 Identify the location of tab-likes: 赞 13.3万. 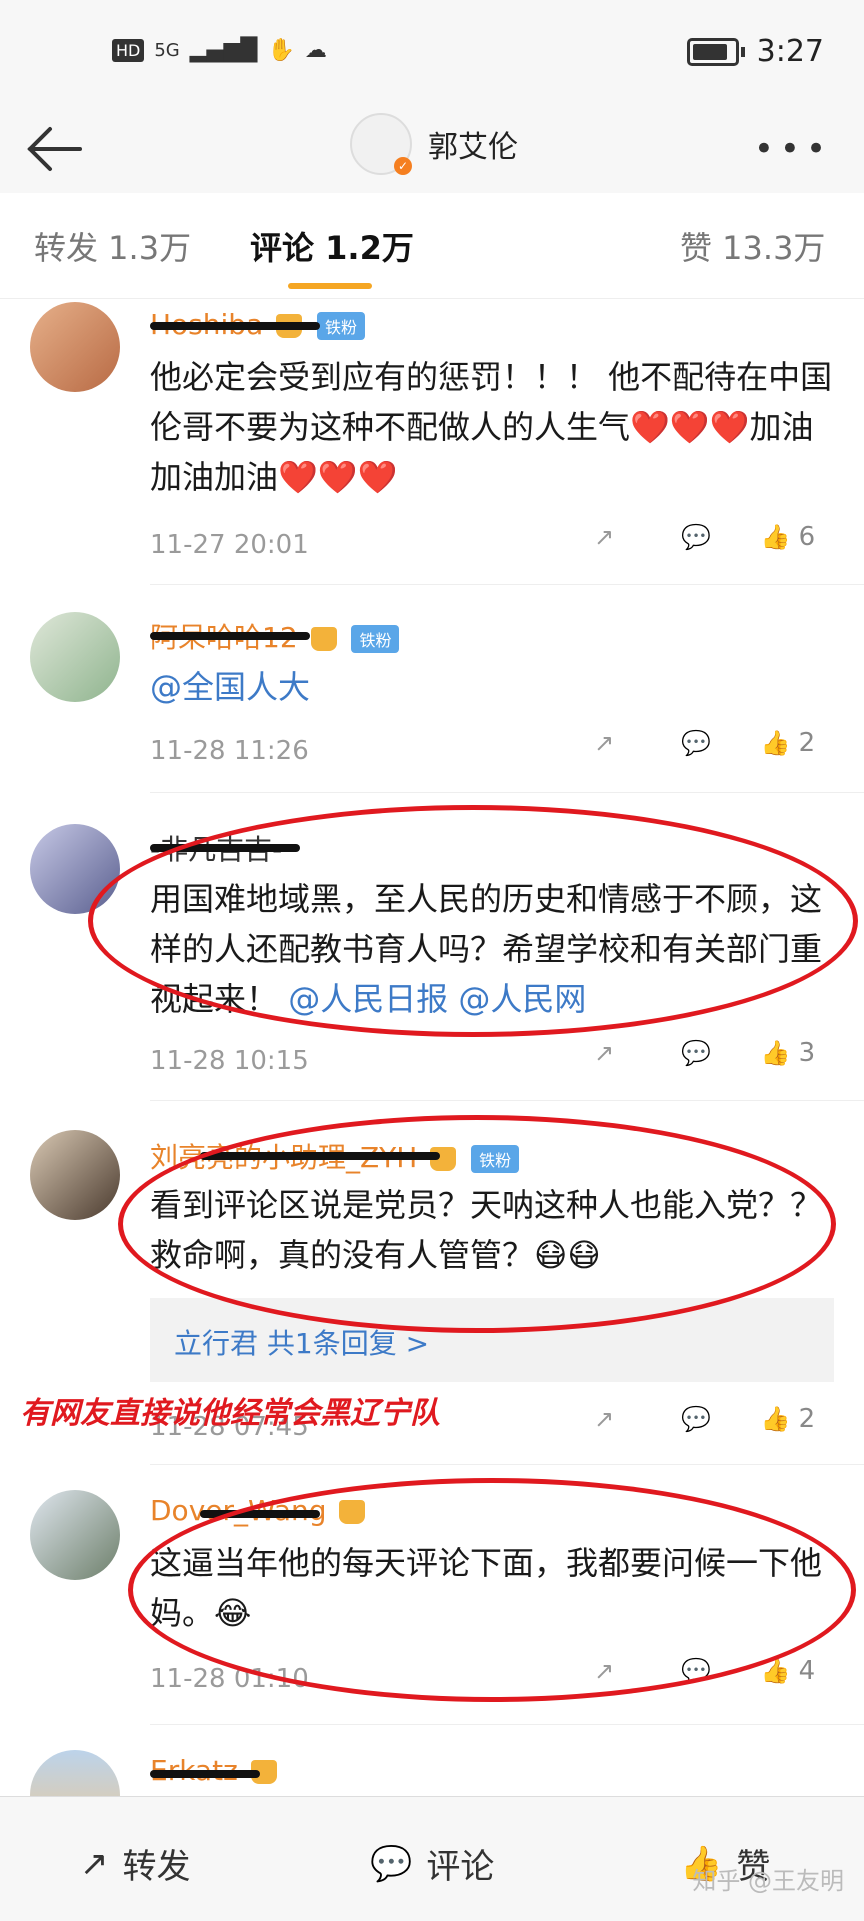
(752, 246).